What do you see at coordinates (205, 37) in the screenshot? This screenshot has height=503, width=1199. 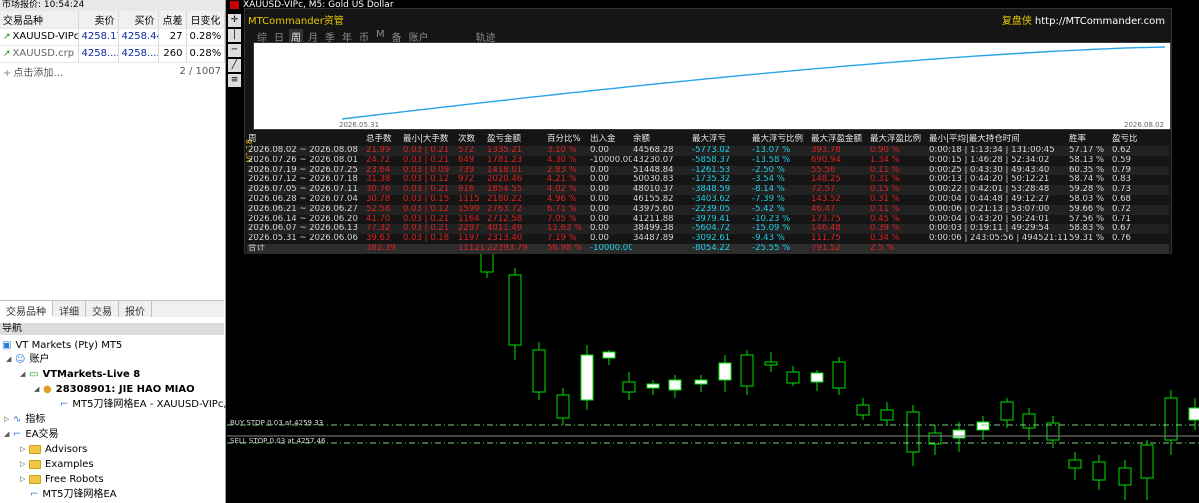 I see `change-value: 0.28%` at bounding box center [205, 37].